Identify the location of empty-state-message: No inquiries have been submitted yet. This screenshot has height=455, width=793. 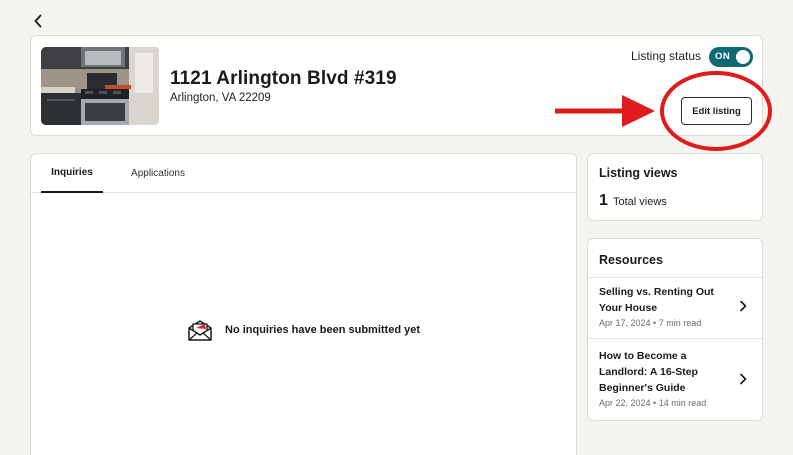
(322, 330).